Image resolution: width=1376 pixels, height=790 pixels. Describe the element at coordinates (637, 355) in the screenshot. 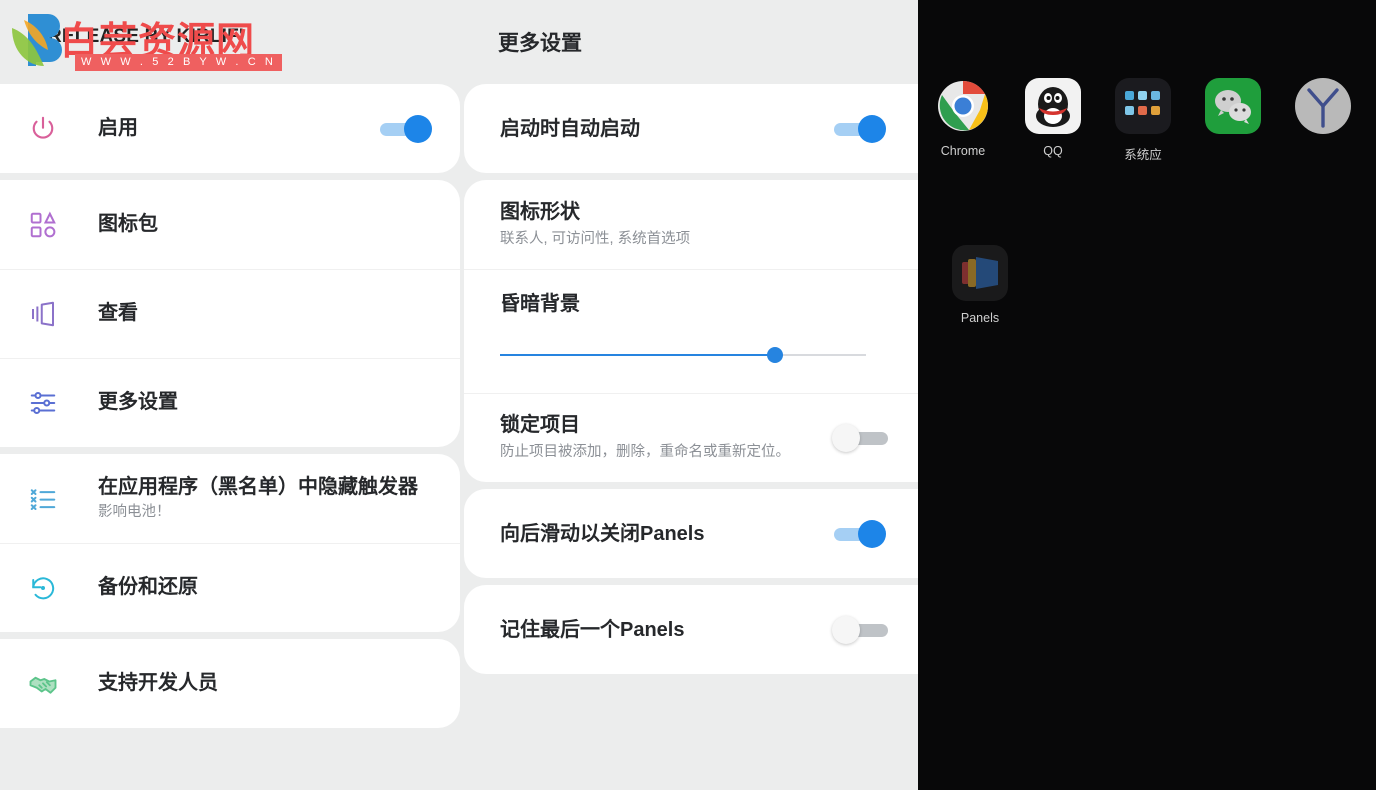

I see `slider-fill` at that location.